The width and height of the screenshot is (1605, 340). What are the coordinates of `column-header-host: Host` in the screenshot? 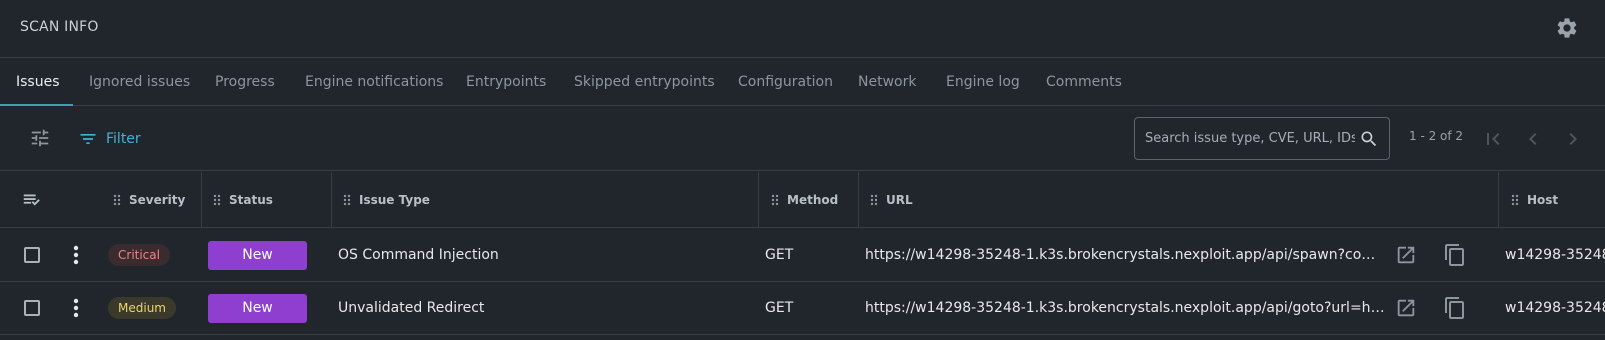 It's located at (1534, 200).